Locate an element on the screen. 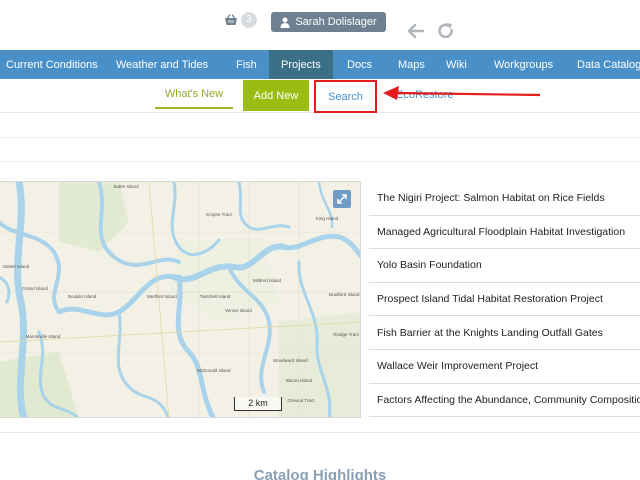 The height and width of the screenshot is (480, 640). map-label: Mildred Island is located at coordinates (267, 280).